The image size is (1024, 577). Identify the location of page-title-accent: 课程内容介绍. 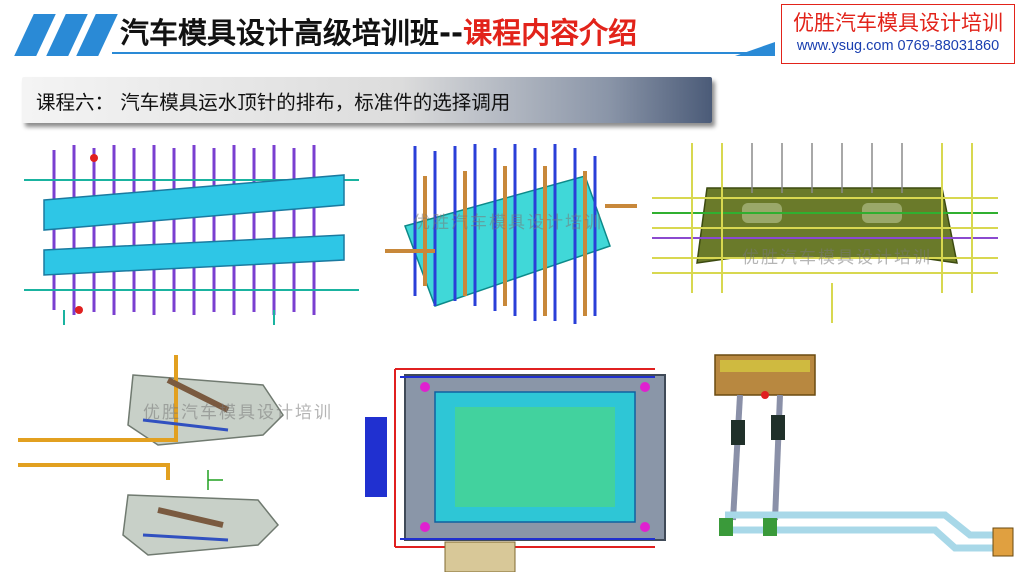
(550, 33).